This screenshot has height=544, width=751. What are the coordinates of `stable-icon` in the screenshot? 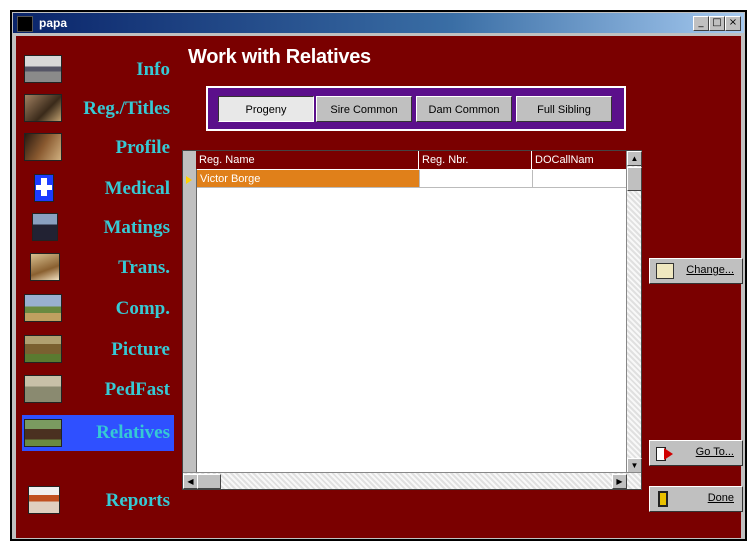 It's located at (43, 69).